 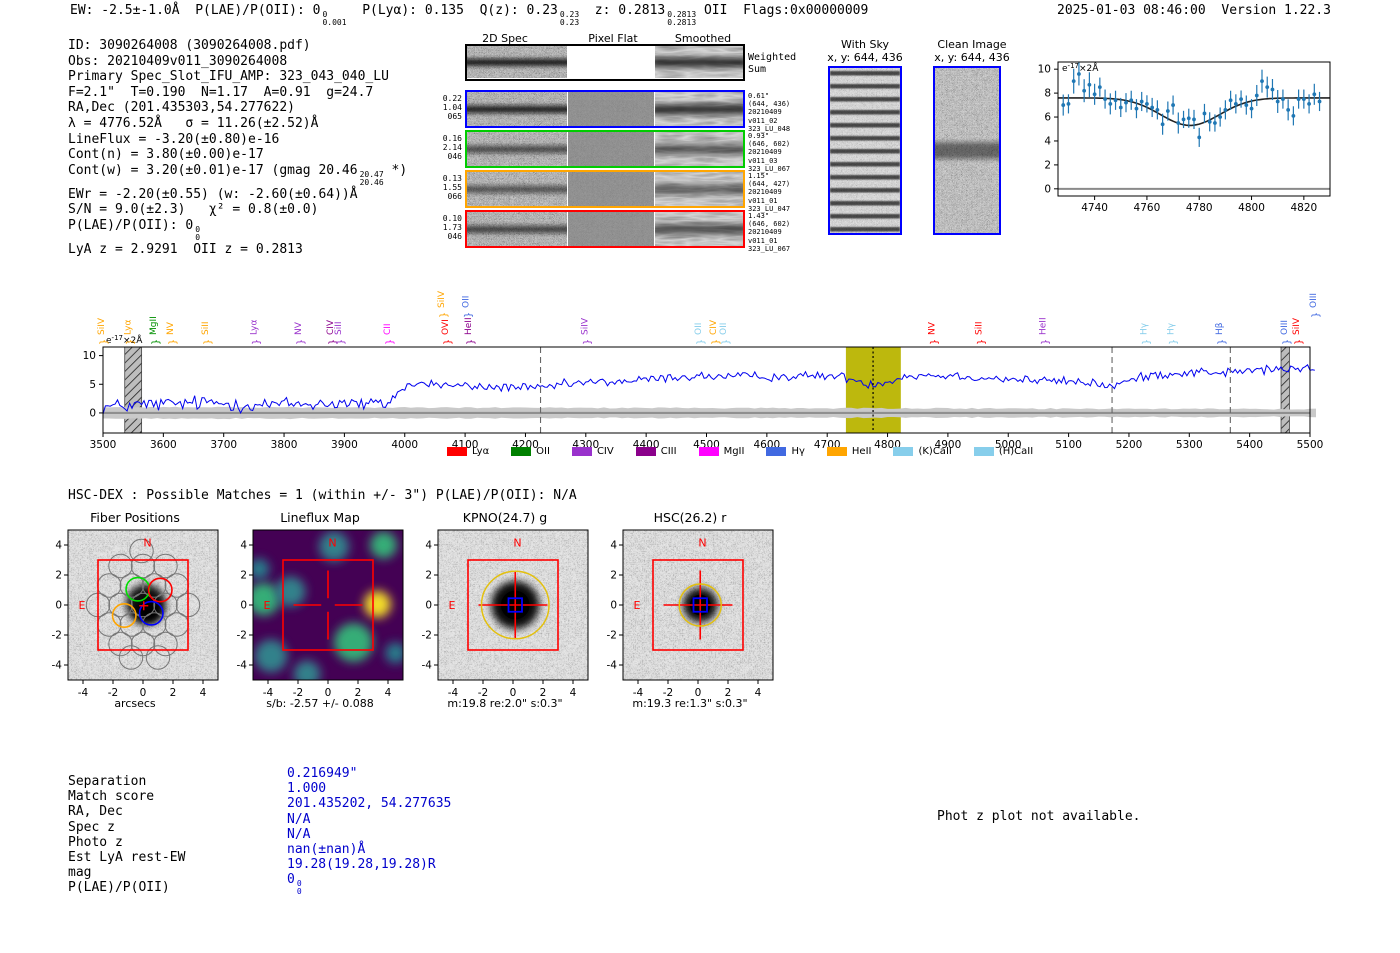 I want to click on svg-text: 0, so click(x=92, y=413).